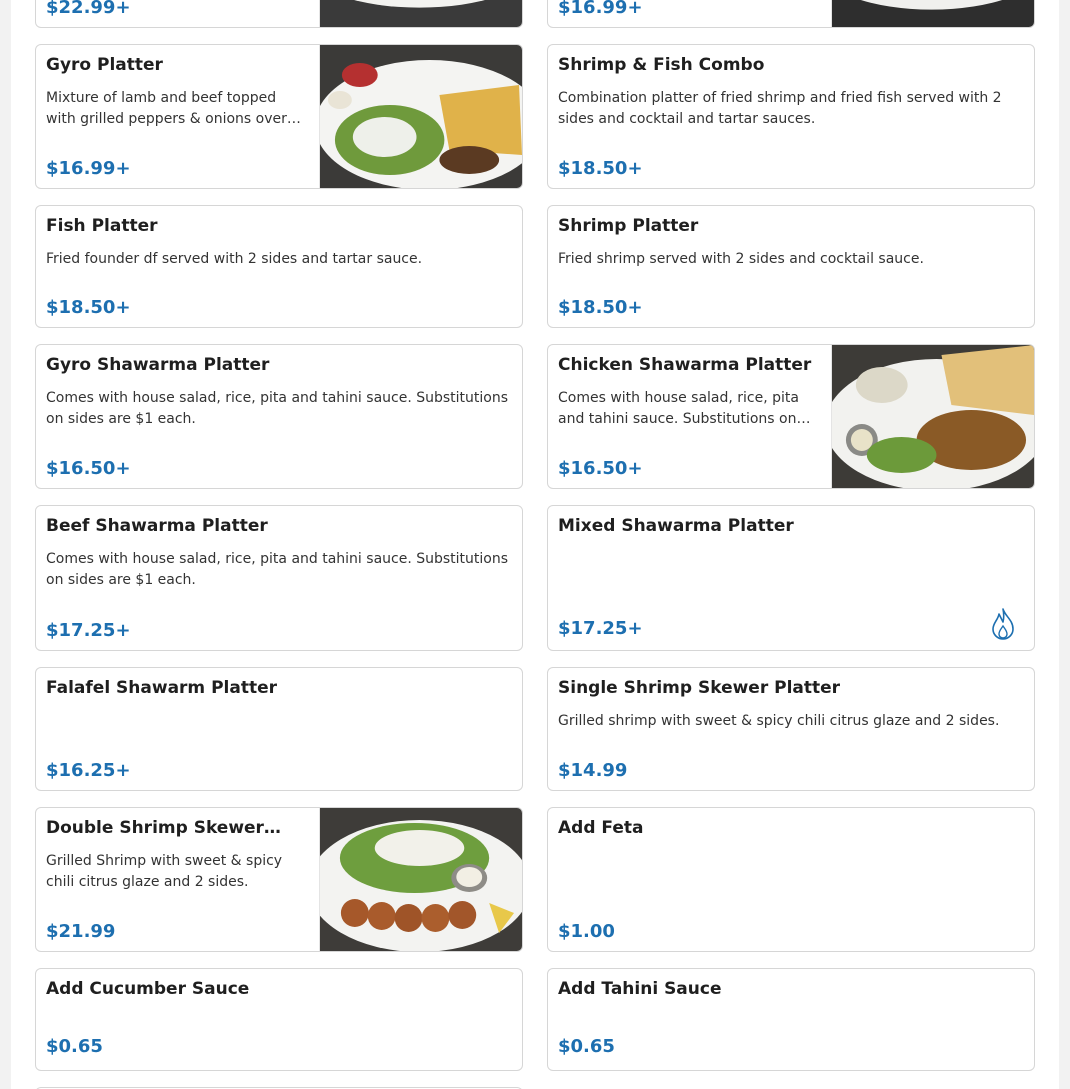 The image size is (1070, 1089). I want to click on shrimp-skewer-photo, so click(420, 879).